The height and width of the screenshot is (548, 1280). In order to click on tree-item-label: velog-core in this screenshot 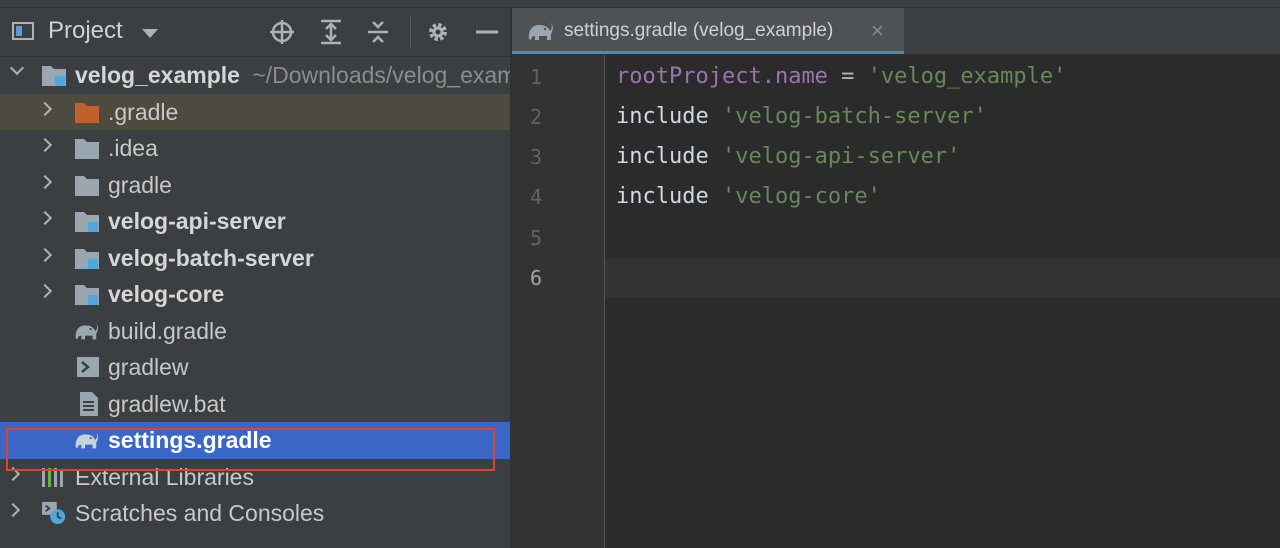, I will do `click(166, 294)`.